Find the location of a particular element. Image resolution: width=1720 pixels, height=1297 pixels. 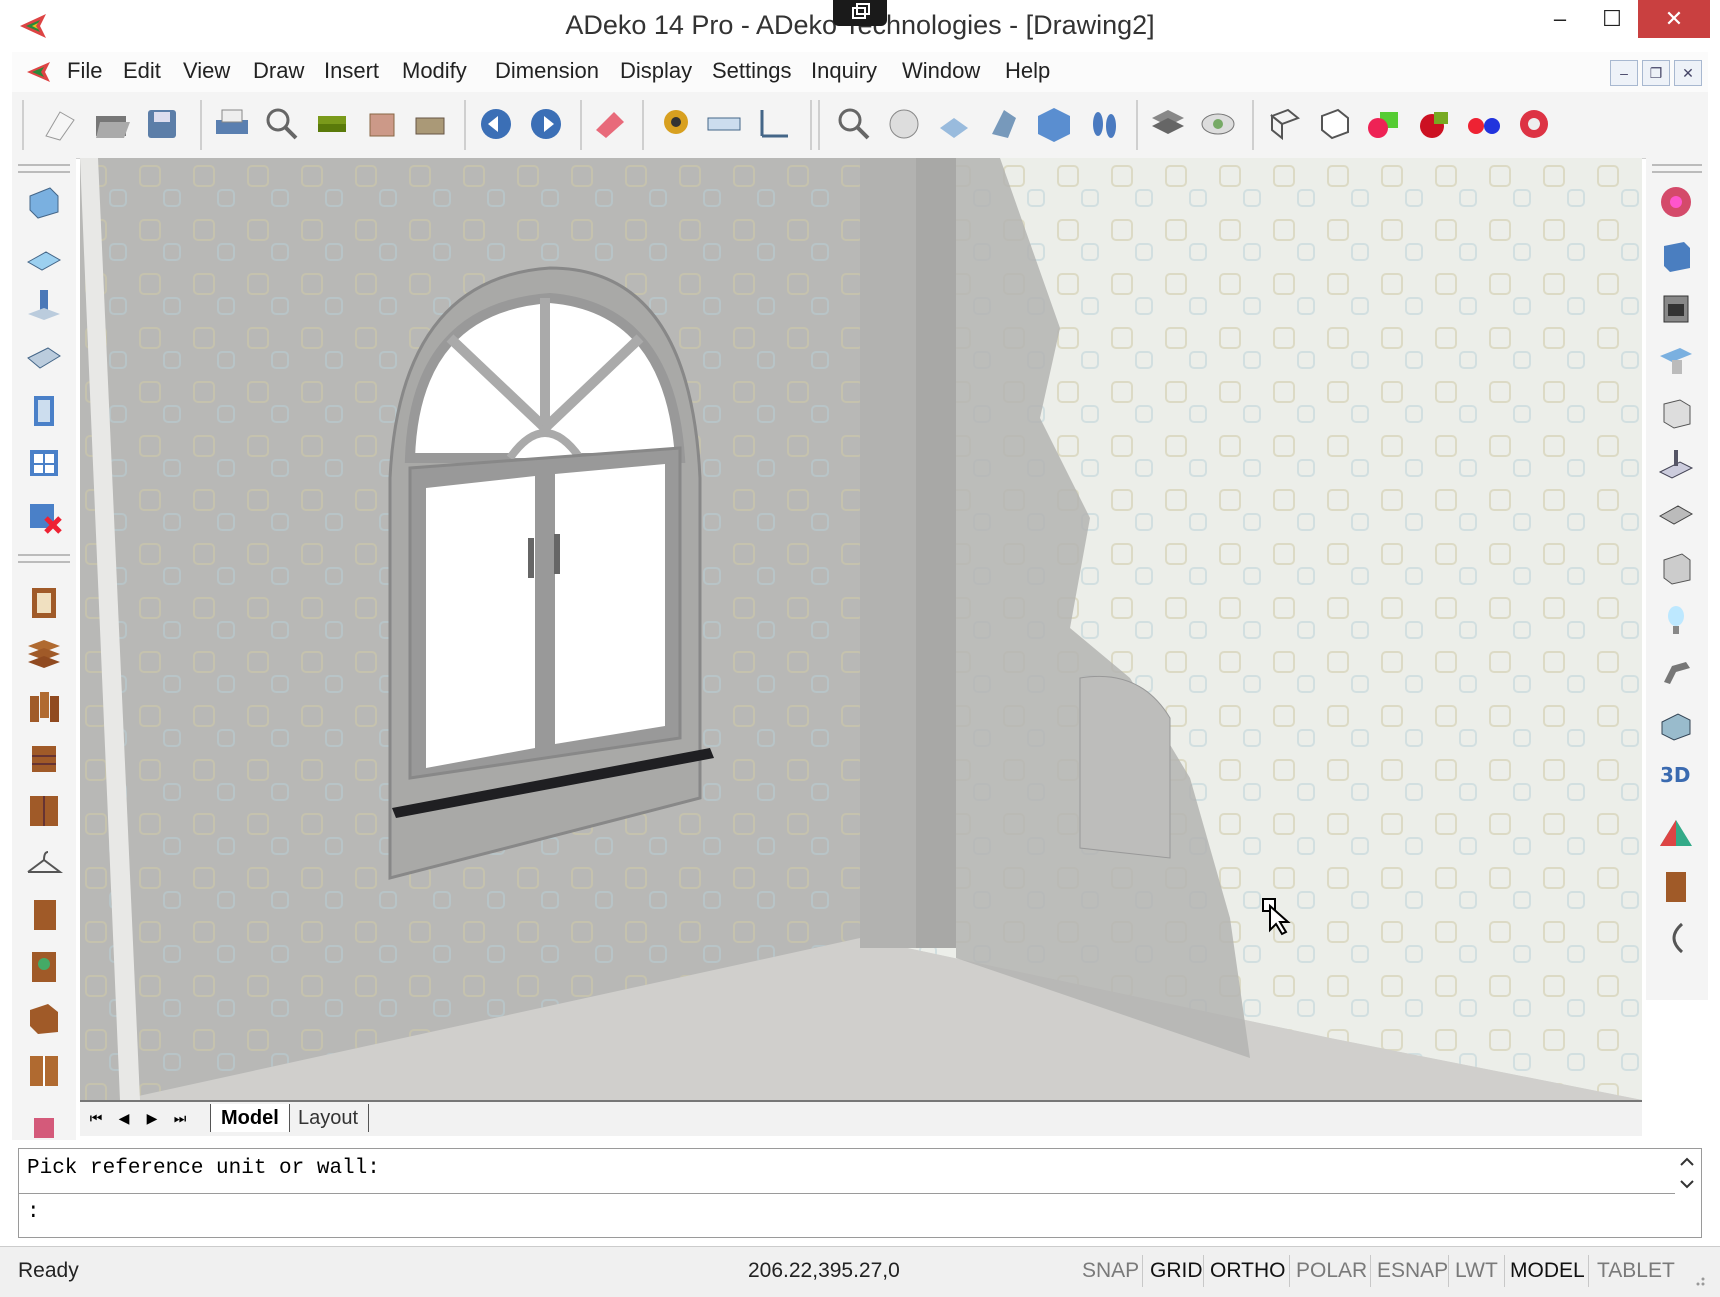

cube-view-icon is located at coordinates (1054, 124).